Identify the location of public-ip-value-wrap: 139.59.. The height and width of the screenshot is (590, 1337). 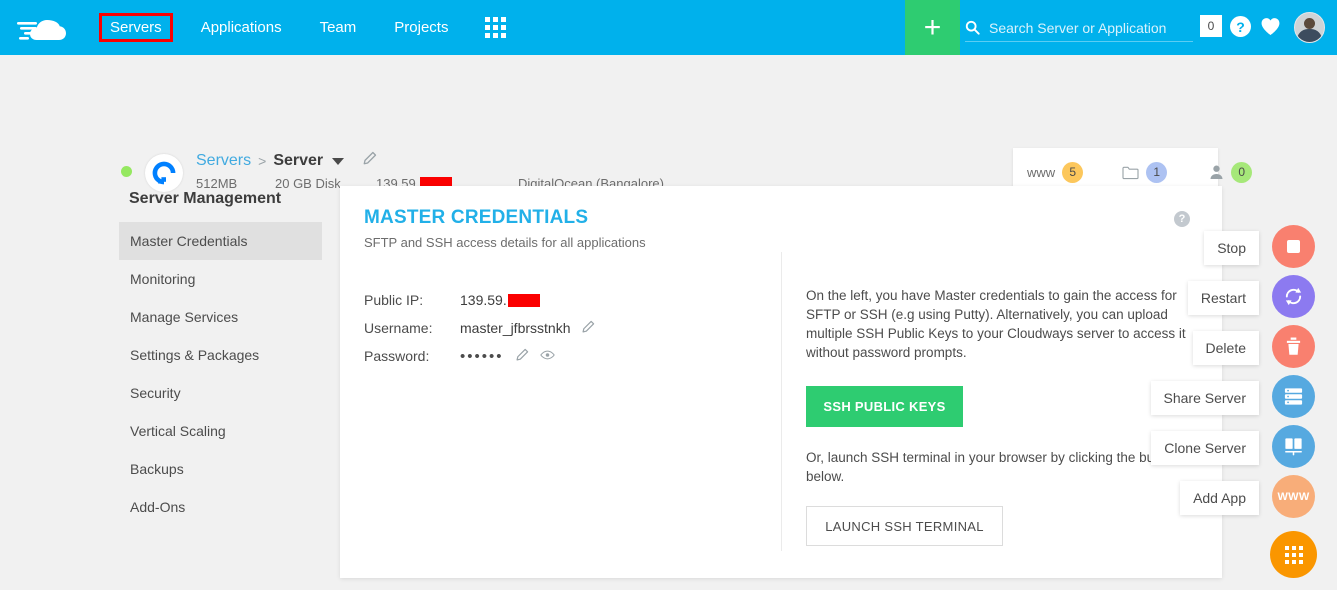
(500, 300).